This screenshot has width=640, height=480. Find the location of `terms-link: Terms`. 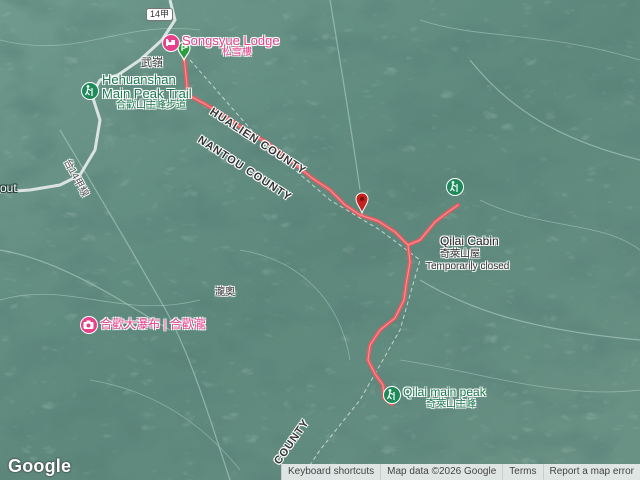

terms-link: Terms is located at coordinates (522, 472).